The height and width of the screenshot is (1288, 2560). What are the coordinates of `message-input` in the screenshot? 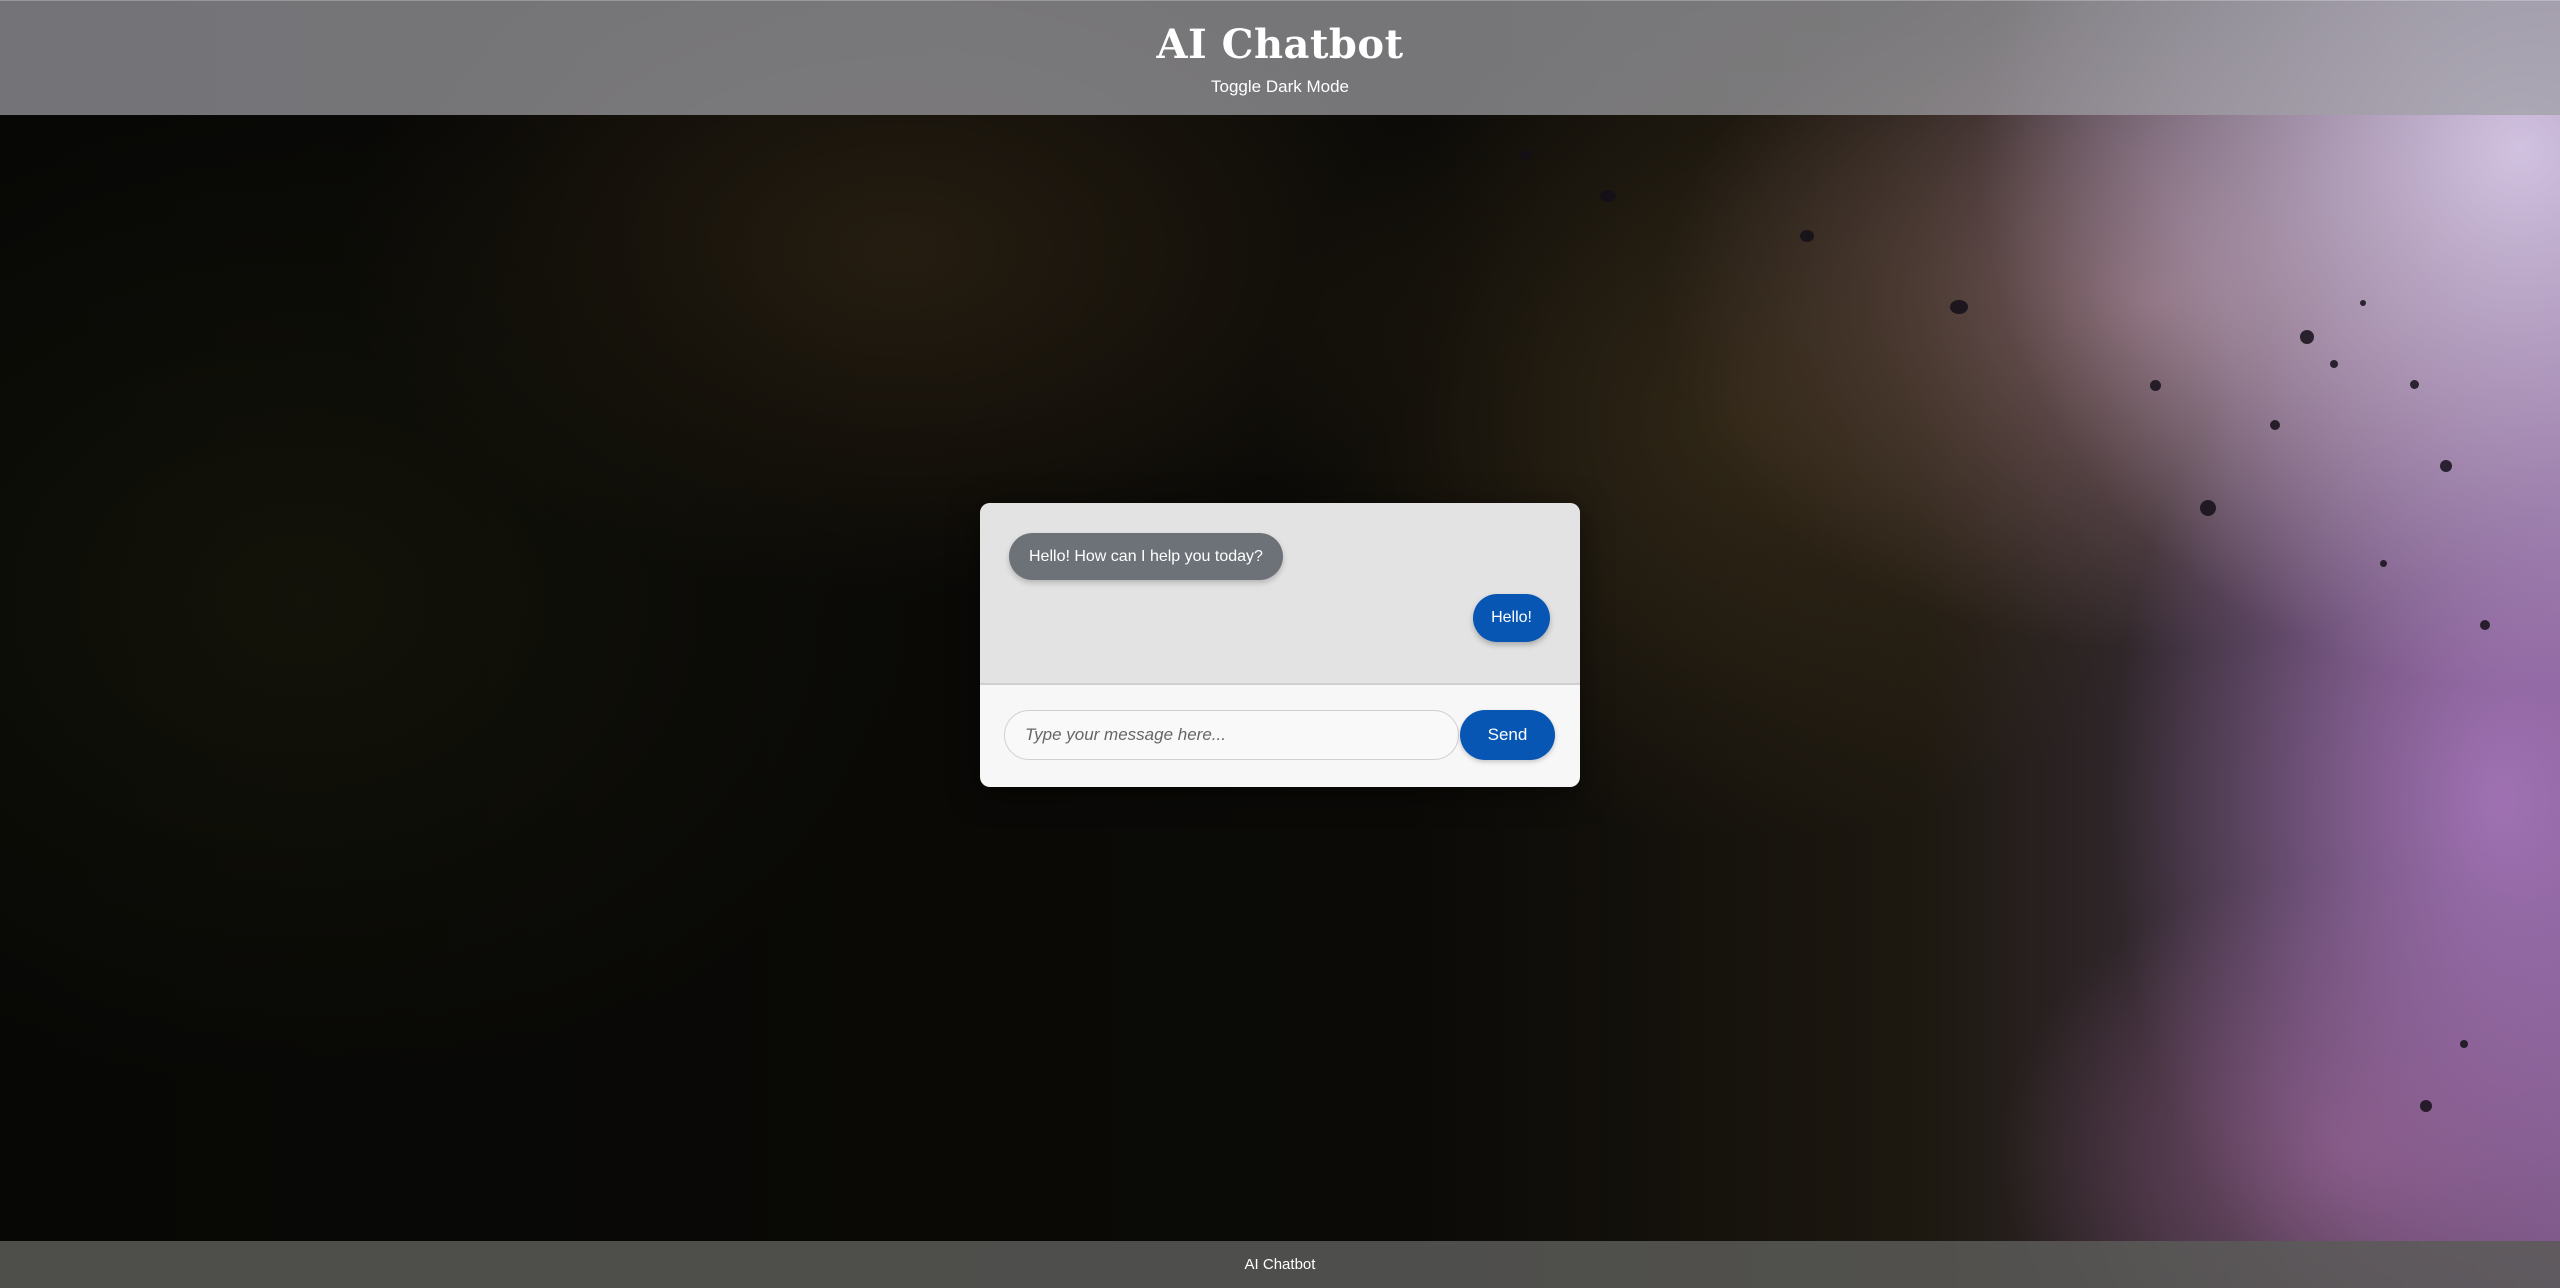 It's located at (1231, 735).